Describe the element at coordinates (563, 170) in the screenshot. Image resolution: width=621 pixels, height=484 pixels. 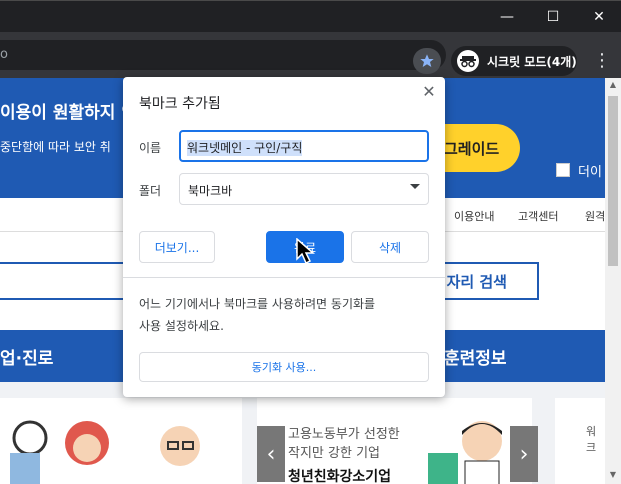
I see `dont-show-checkbox` at that location.